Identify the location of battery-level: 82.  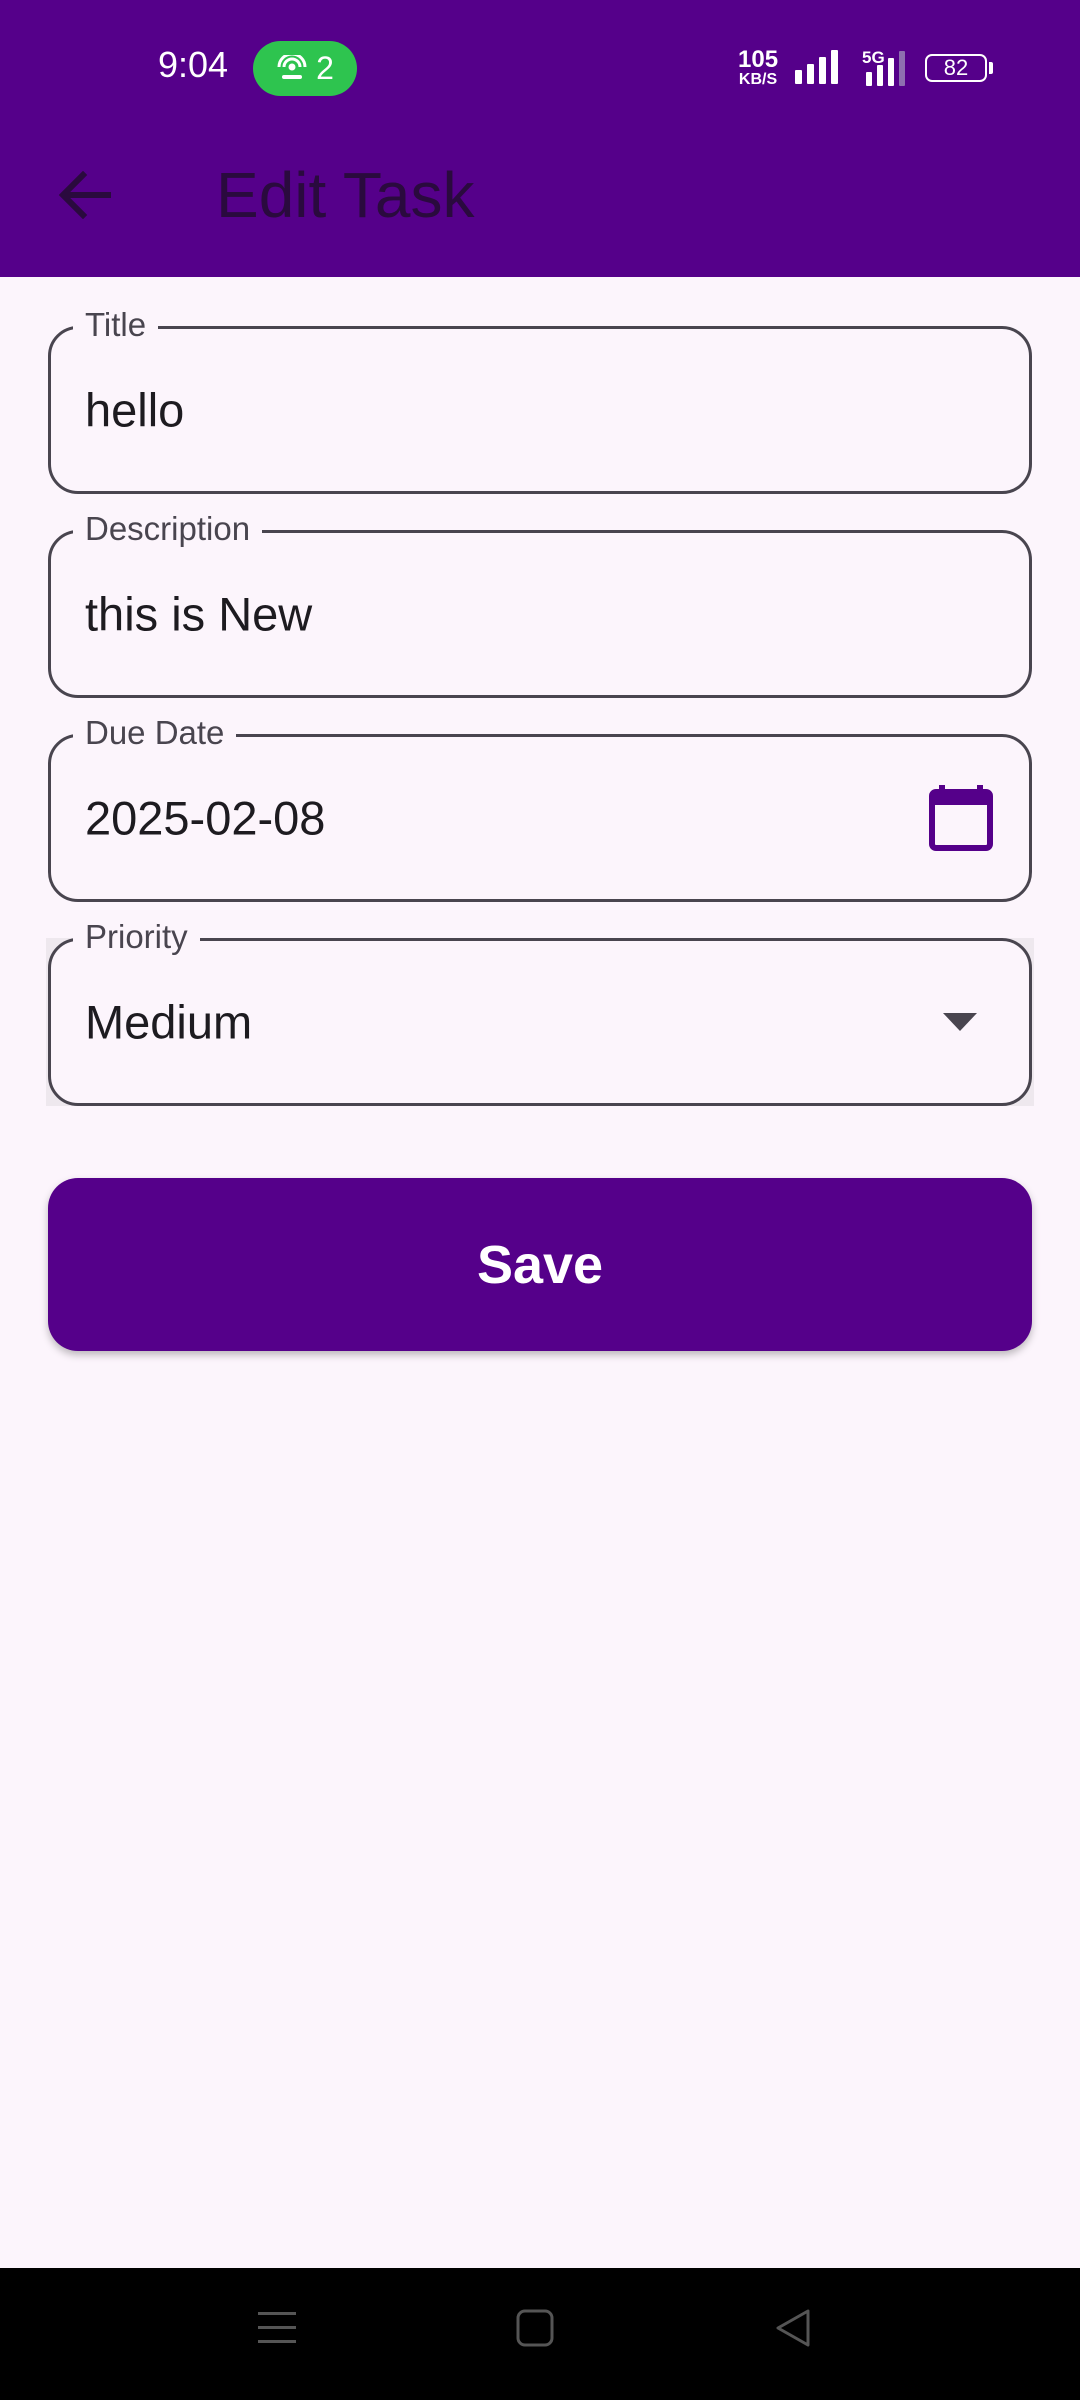
(956, 67).